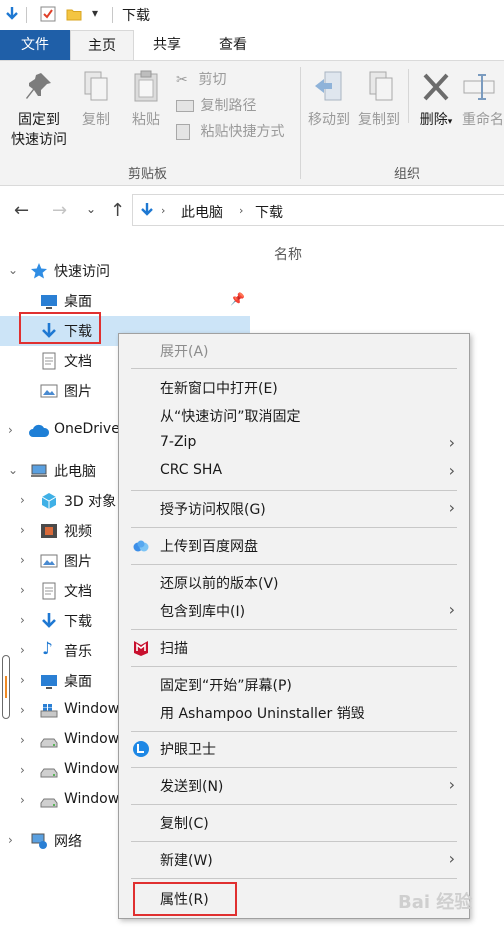 The image size is (504, 940). Describe the element at coordinates (450, 122) in the screenshot. I see `chevron-down-icon: ▾` at that location.